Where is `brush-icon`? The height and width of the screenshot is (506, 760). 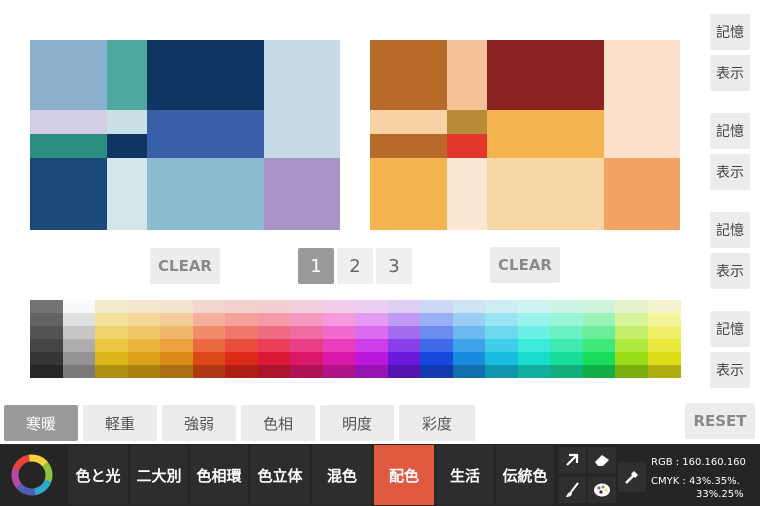
brush-icon is located at coordinates (572, 490).